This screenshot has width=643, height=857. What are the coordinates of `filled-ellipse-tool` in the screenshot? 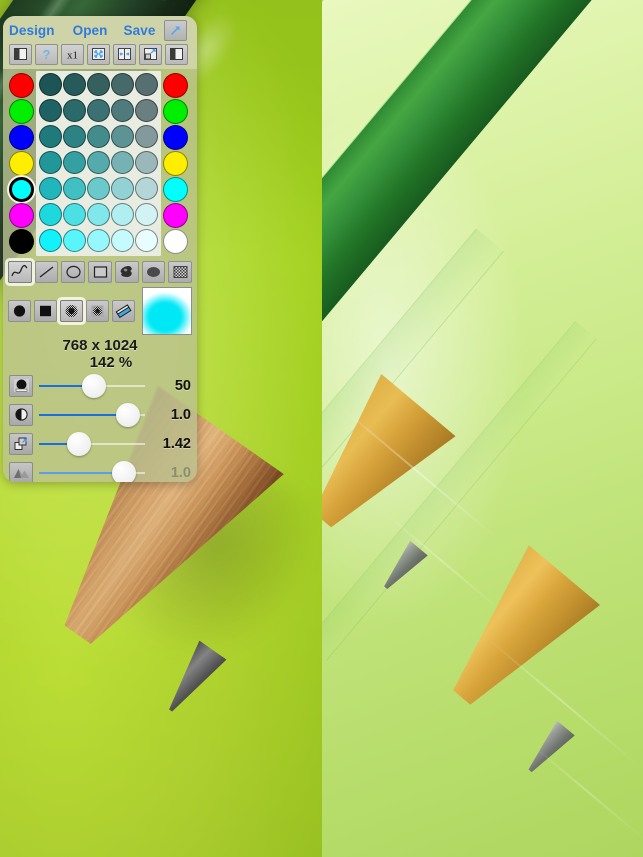 It's located at (153, 272).